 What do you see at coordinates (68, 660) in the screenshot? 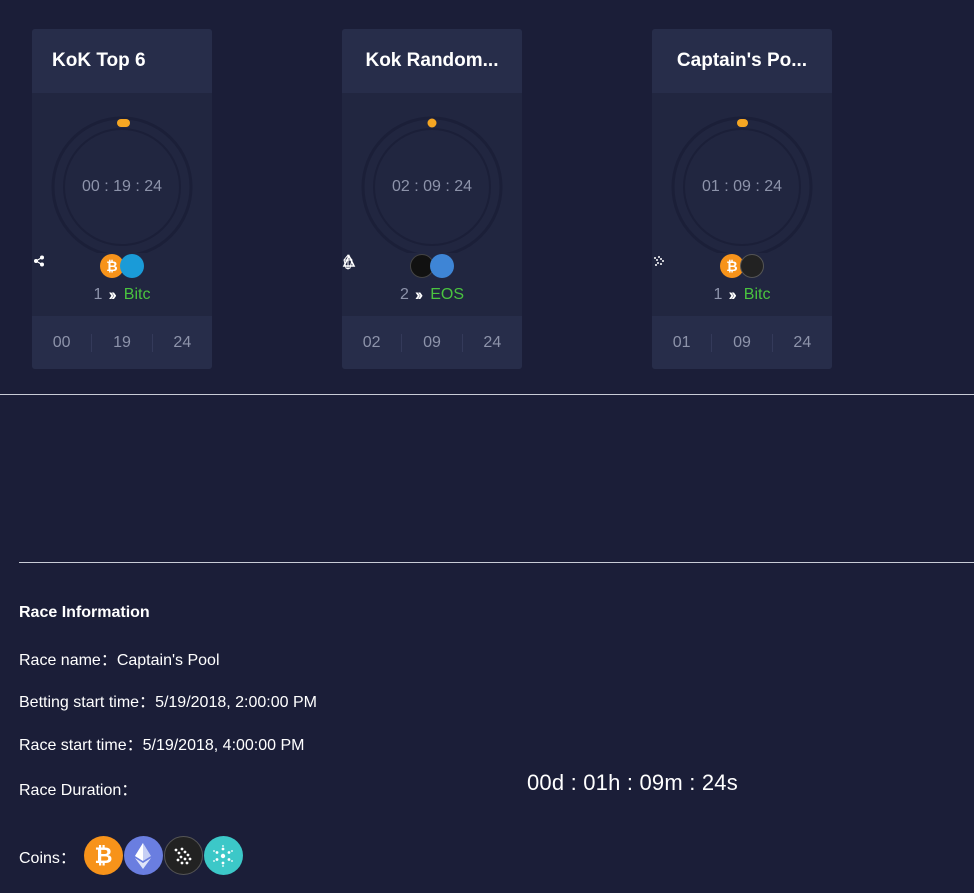
I see `race-name-label: Race name：` at bounding box center [68, 660].